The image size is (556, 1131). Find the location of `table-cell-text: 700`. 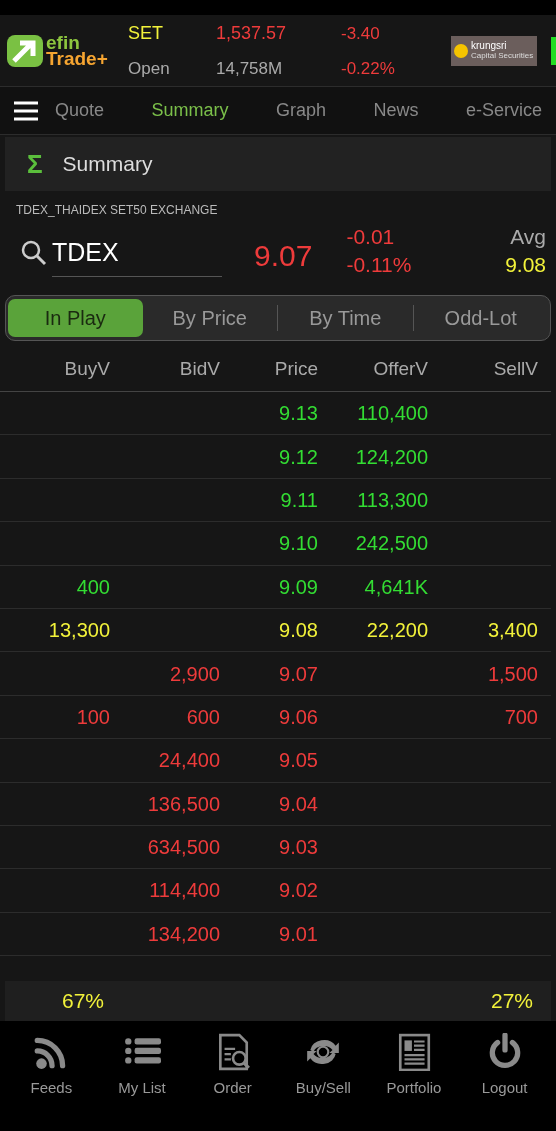

table-cell-text: 700 is located at coordinates (521, 717).